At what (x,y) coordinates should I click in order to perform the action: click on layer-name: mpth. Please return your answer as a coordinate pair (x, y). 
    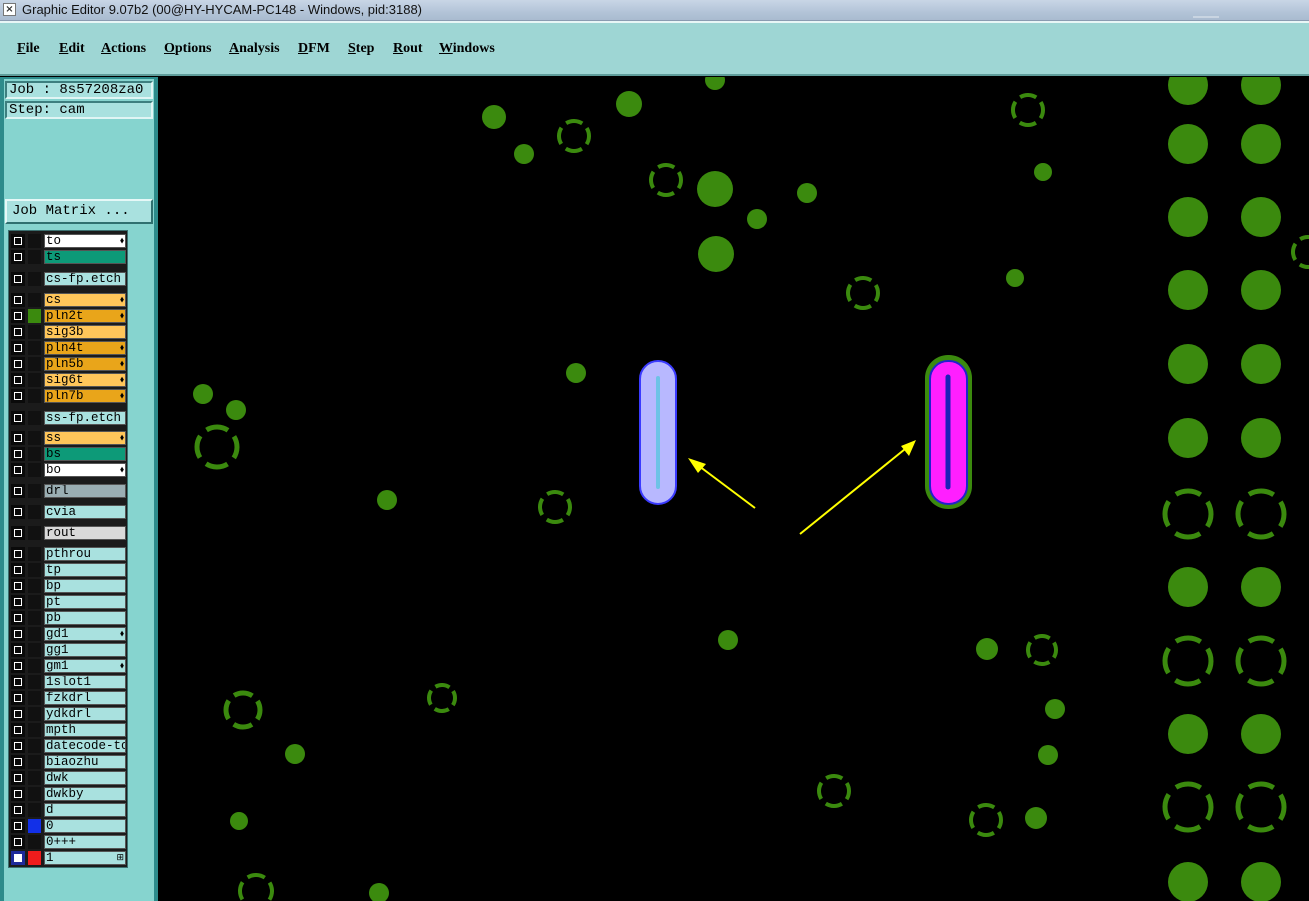
    Looking at the image, I should click on (85, 730).